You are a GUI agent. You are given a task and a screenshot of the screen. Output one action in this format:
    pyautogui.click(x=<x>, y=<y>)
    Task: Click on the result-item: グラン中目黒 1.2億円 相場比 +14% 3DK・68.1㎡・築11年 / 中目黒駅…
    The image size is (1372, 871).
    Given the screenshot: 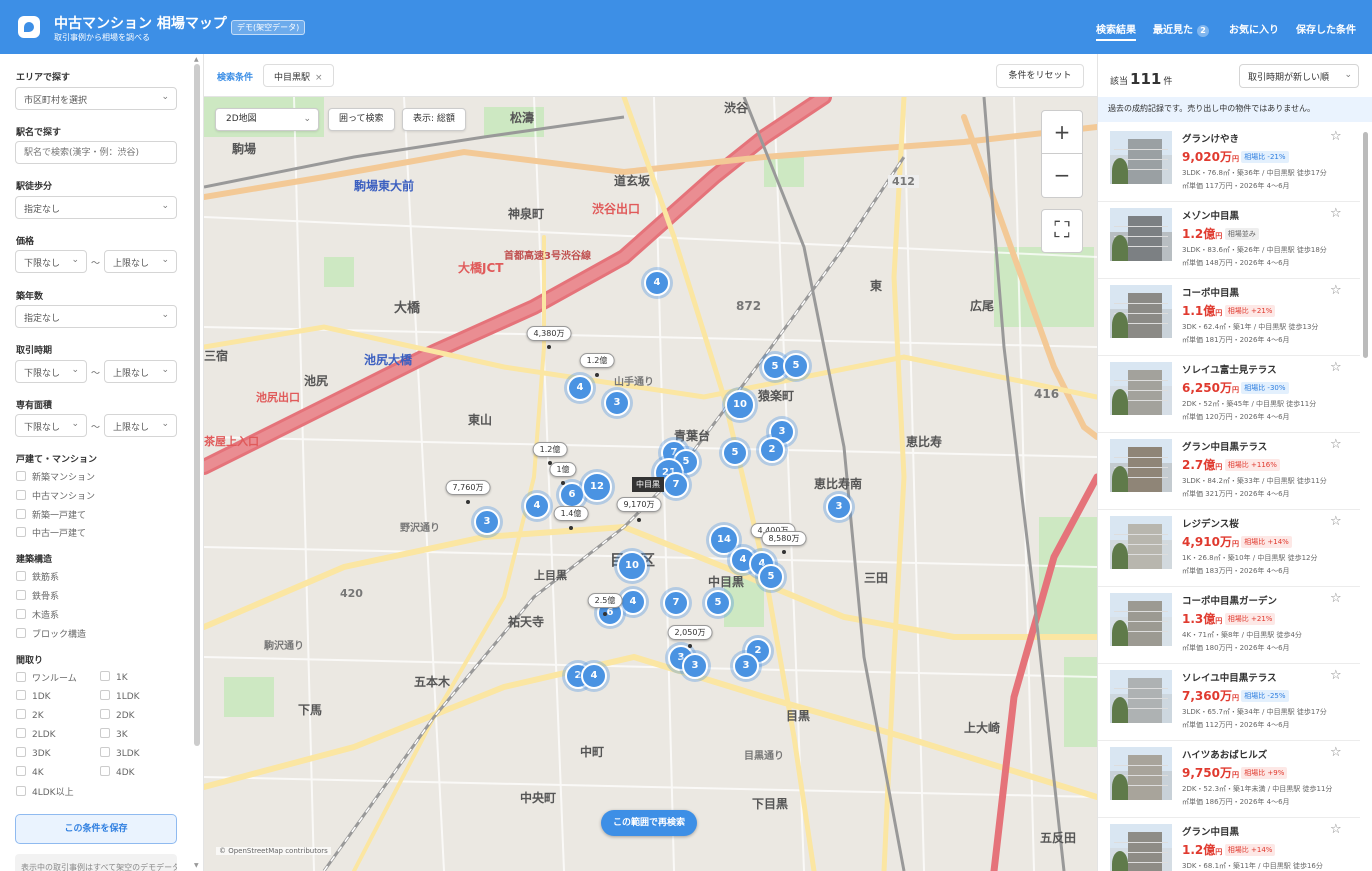 What is the action you would take?
    pyautogui.click(x=1229, y=844)
    